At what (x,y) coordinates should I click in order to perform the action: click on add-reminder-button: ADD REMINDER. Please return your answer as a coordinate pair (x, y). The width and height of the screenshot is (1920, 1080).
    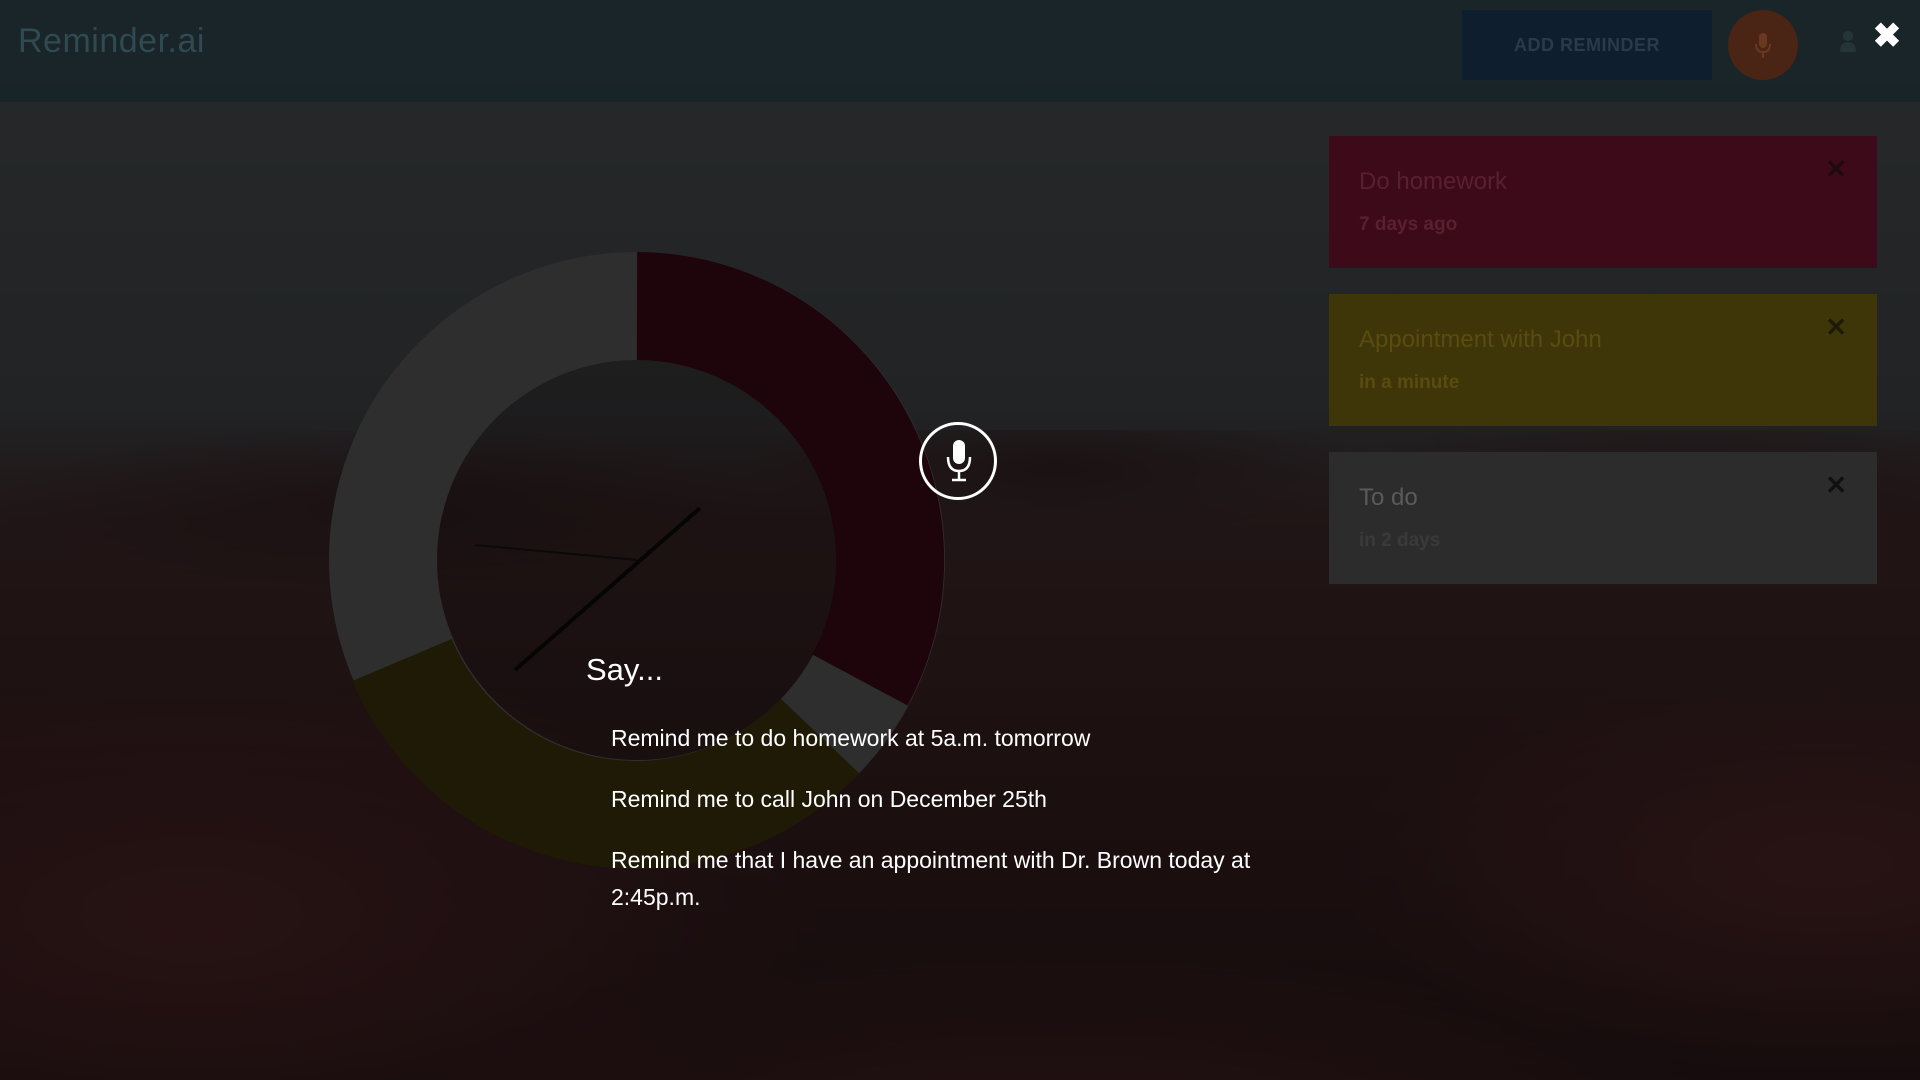
    Looking at the image, I should click on (1587, 45).